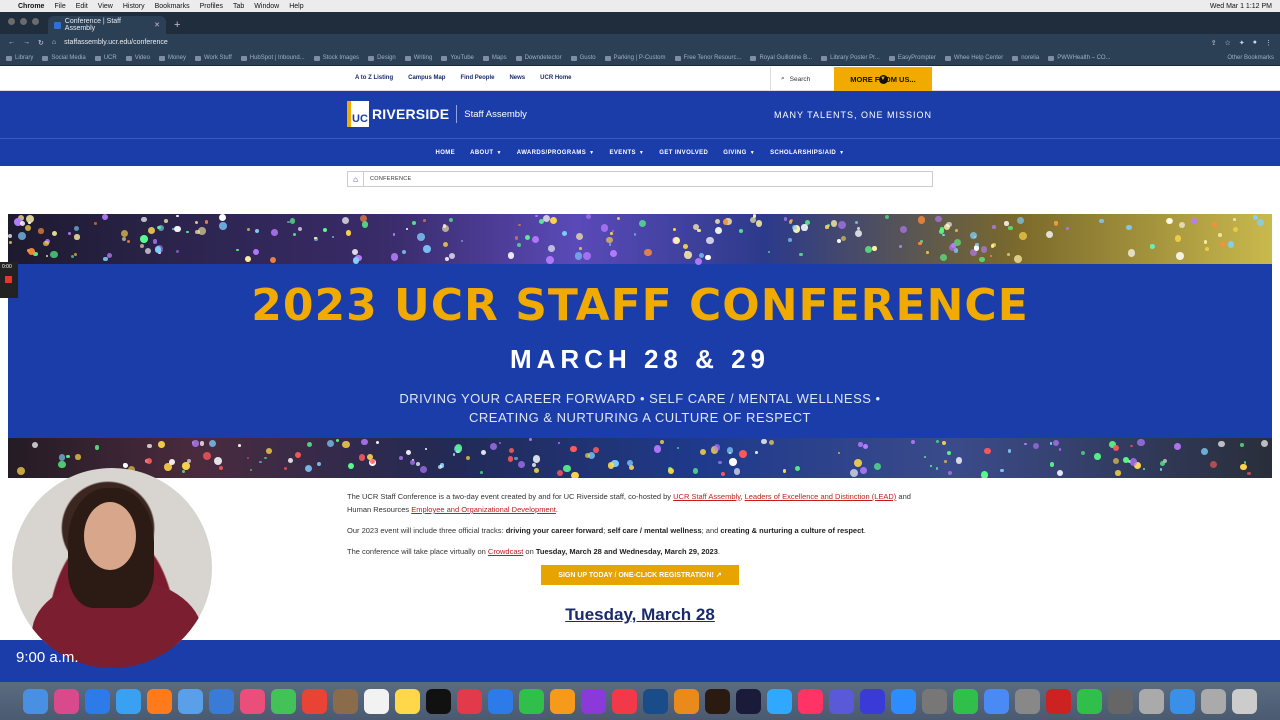 The height and width of the screenshot is (720, 1280). What do you see at coordinates (912, 58) in the screenshot?
I see `bookmark-item: EasyPrompter` at bounding box center [912, 58].